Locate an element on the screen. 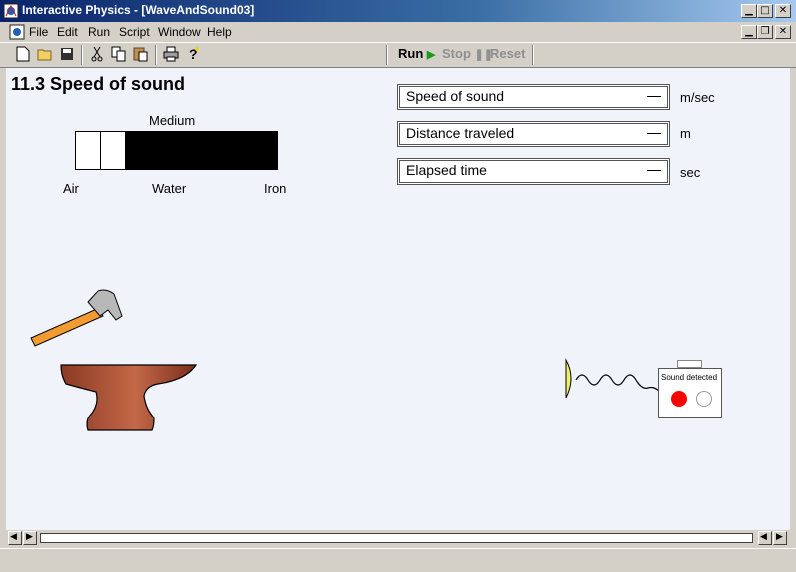 The image size is (796, 572). medium-label: Medium is located at coordinates (172, 120).